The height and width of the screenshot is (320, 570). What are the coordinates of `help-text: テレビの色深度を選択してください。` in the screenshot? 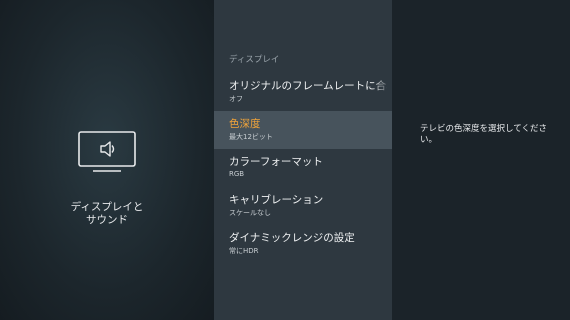 It's located at (483, 134).